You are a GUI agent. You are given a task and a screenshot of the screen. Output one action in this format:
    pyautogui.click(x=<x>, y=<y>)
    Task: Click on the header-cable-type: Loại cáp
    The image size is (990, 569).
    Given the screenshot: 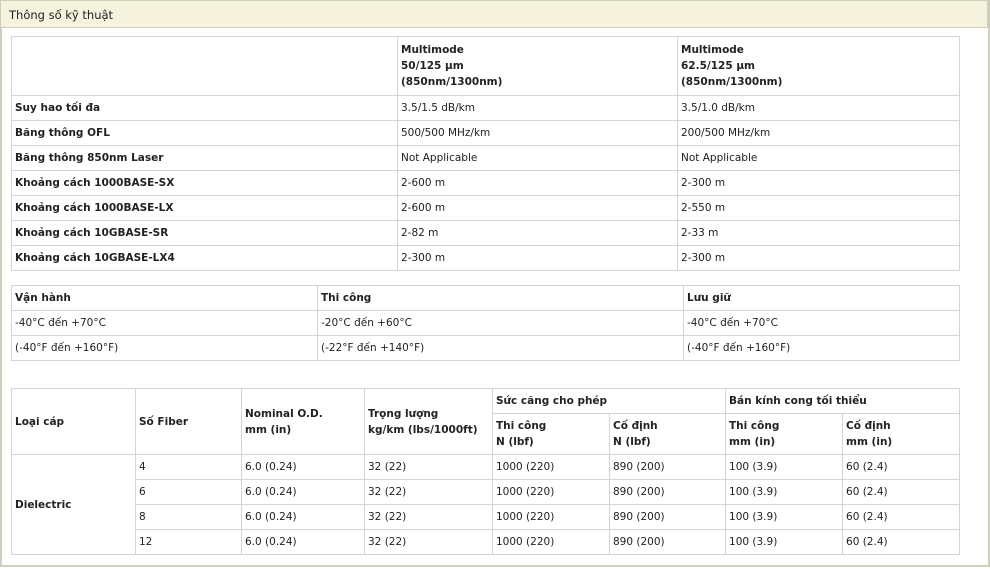 What is the action you would take?
    pyautogui.click(x=73, y=421)
    